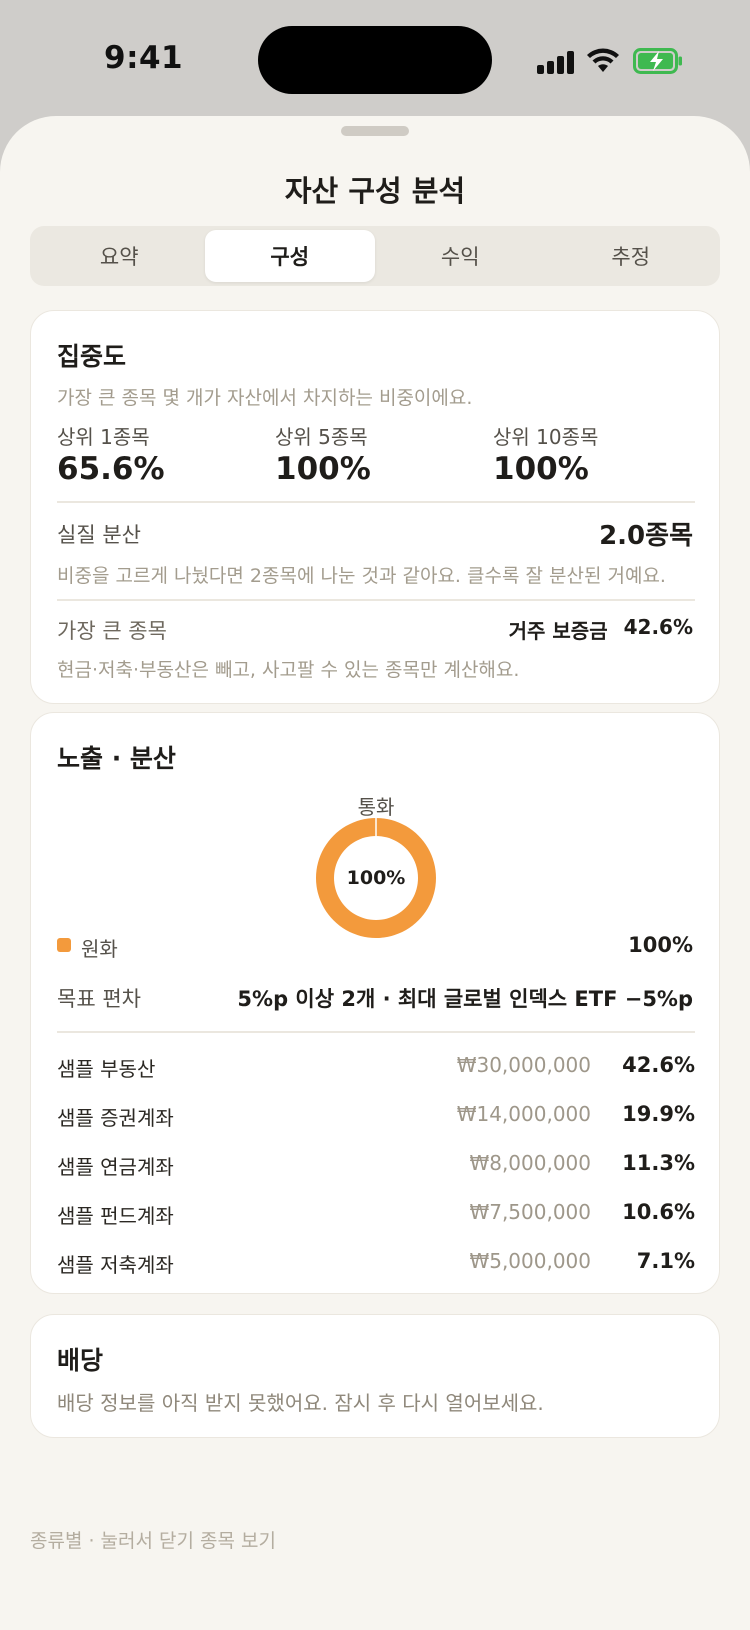 This screenshot has height=1630, width=750. I want to click on asset-row: 샘플 증권계좌 ₩14,000,000 19.9%, so click(376, 1117).